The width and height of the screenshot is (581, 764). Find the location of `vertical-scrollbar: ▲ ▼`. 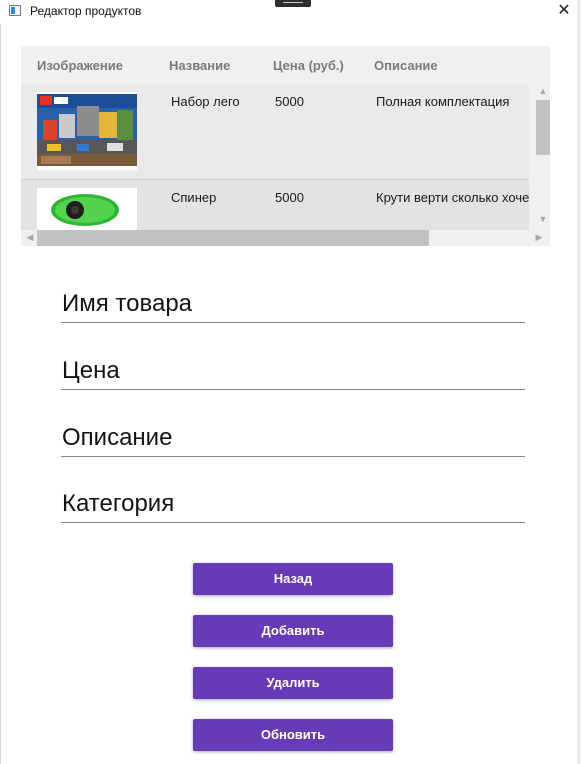

vertical-scrollbar: ▲ ▼ is located at coordinates (539, 157).